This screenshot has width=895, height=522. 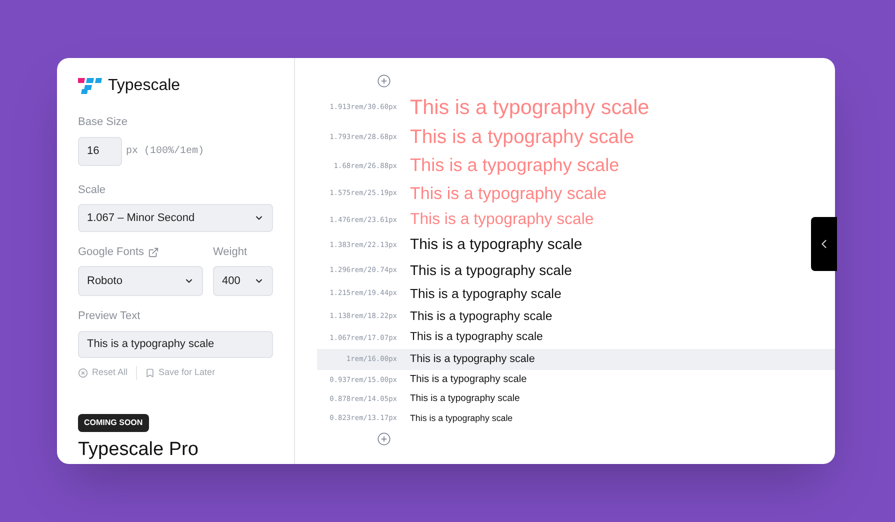 I want to click on brand-name: Typescale, so click(x=144, y=86).